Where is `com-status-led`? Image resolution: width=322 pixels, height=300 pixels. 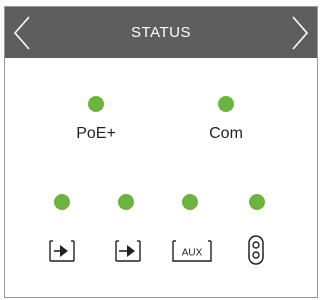
com-status-led is located at coordinates (226, 104).